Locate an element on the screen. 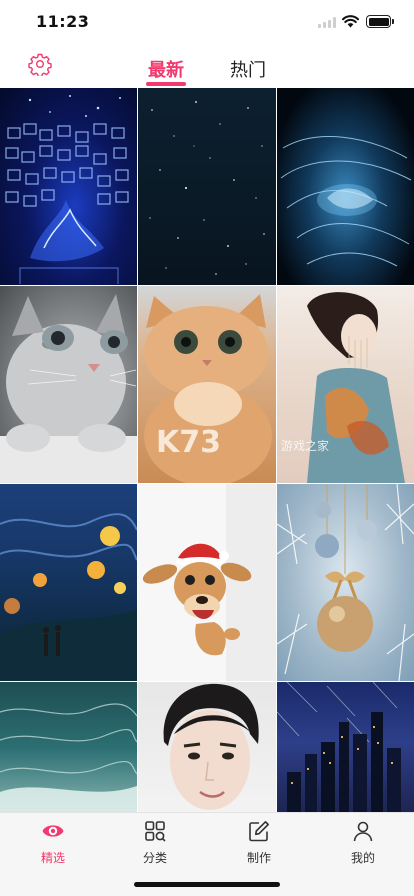 The width and height of the screenshot is (414, 896). tab-latest: 最新 is located at coordinates (166, 69).